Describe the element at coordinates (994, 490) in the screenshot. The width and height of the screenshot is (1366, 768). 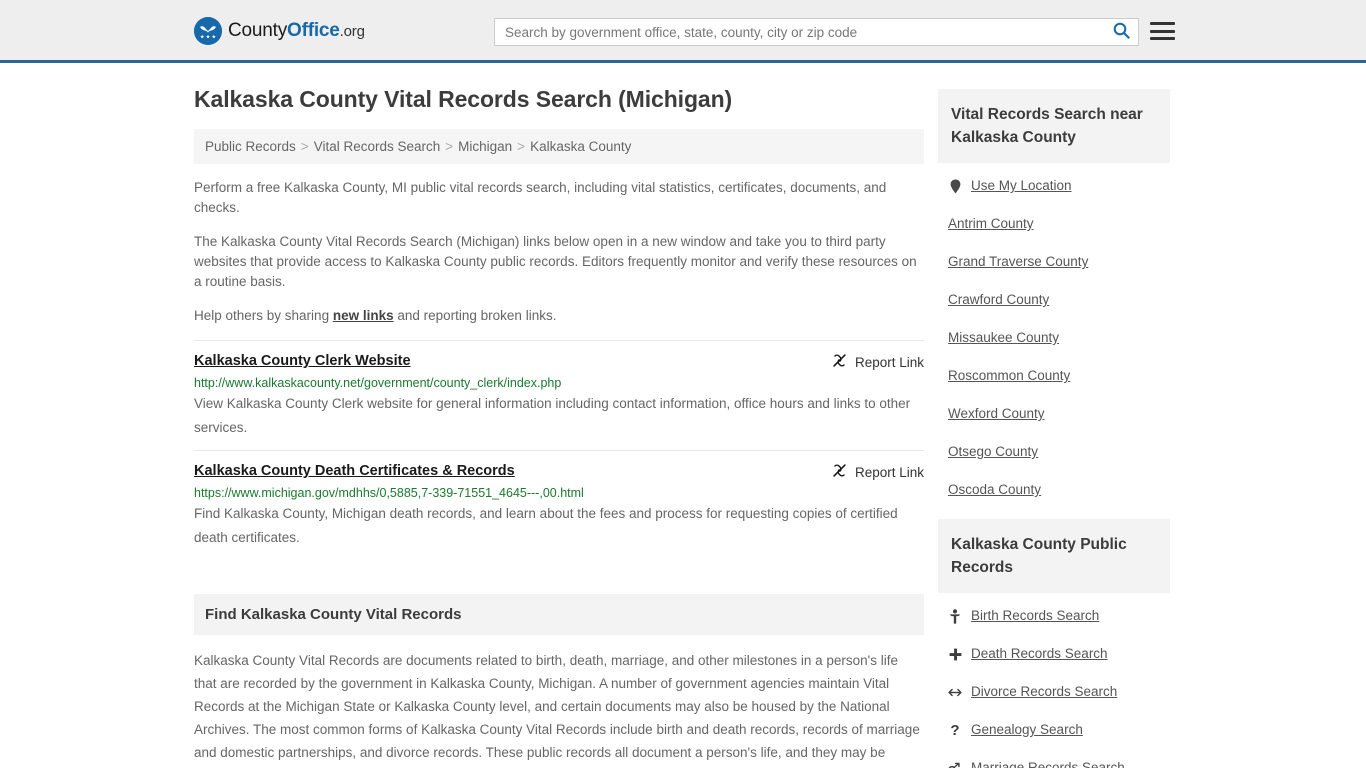
I see `sidebar-item-label: Oscoda County` at that location.